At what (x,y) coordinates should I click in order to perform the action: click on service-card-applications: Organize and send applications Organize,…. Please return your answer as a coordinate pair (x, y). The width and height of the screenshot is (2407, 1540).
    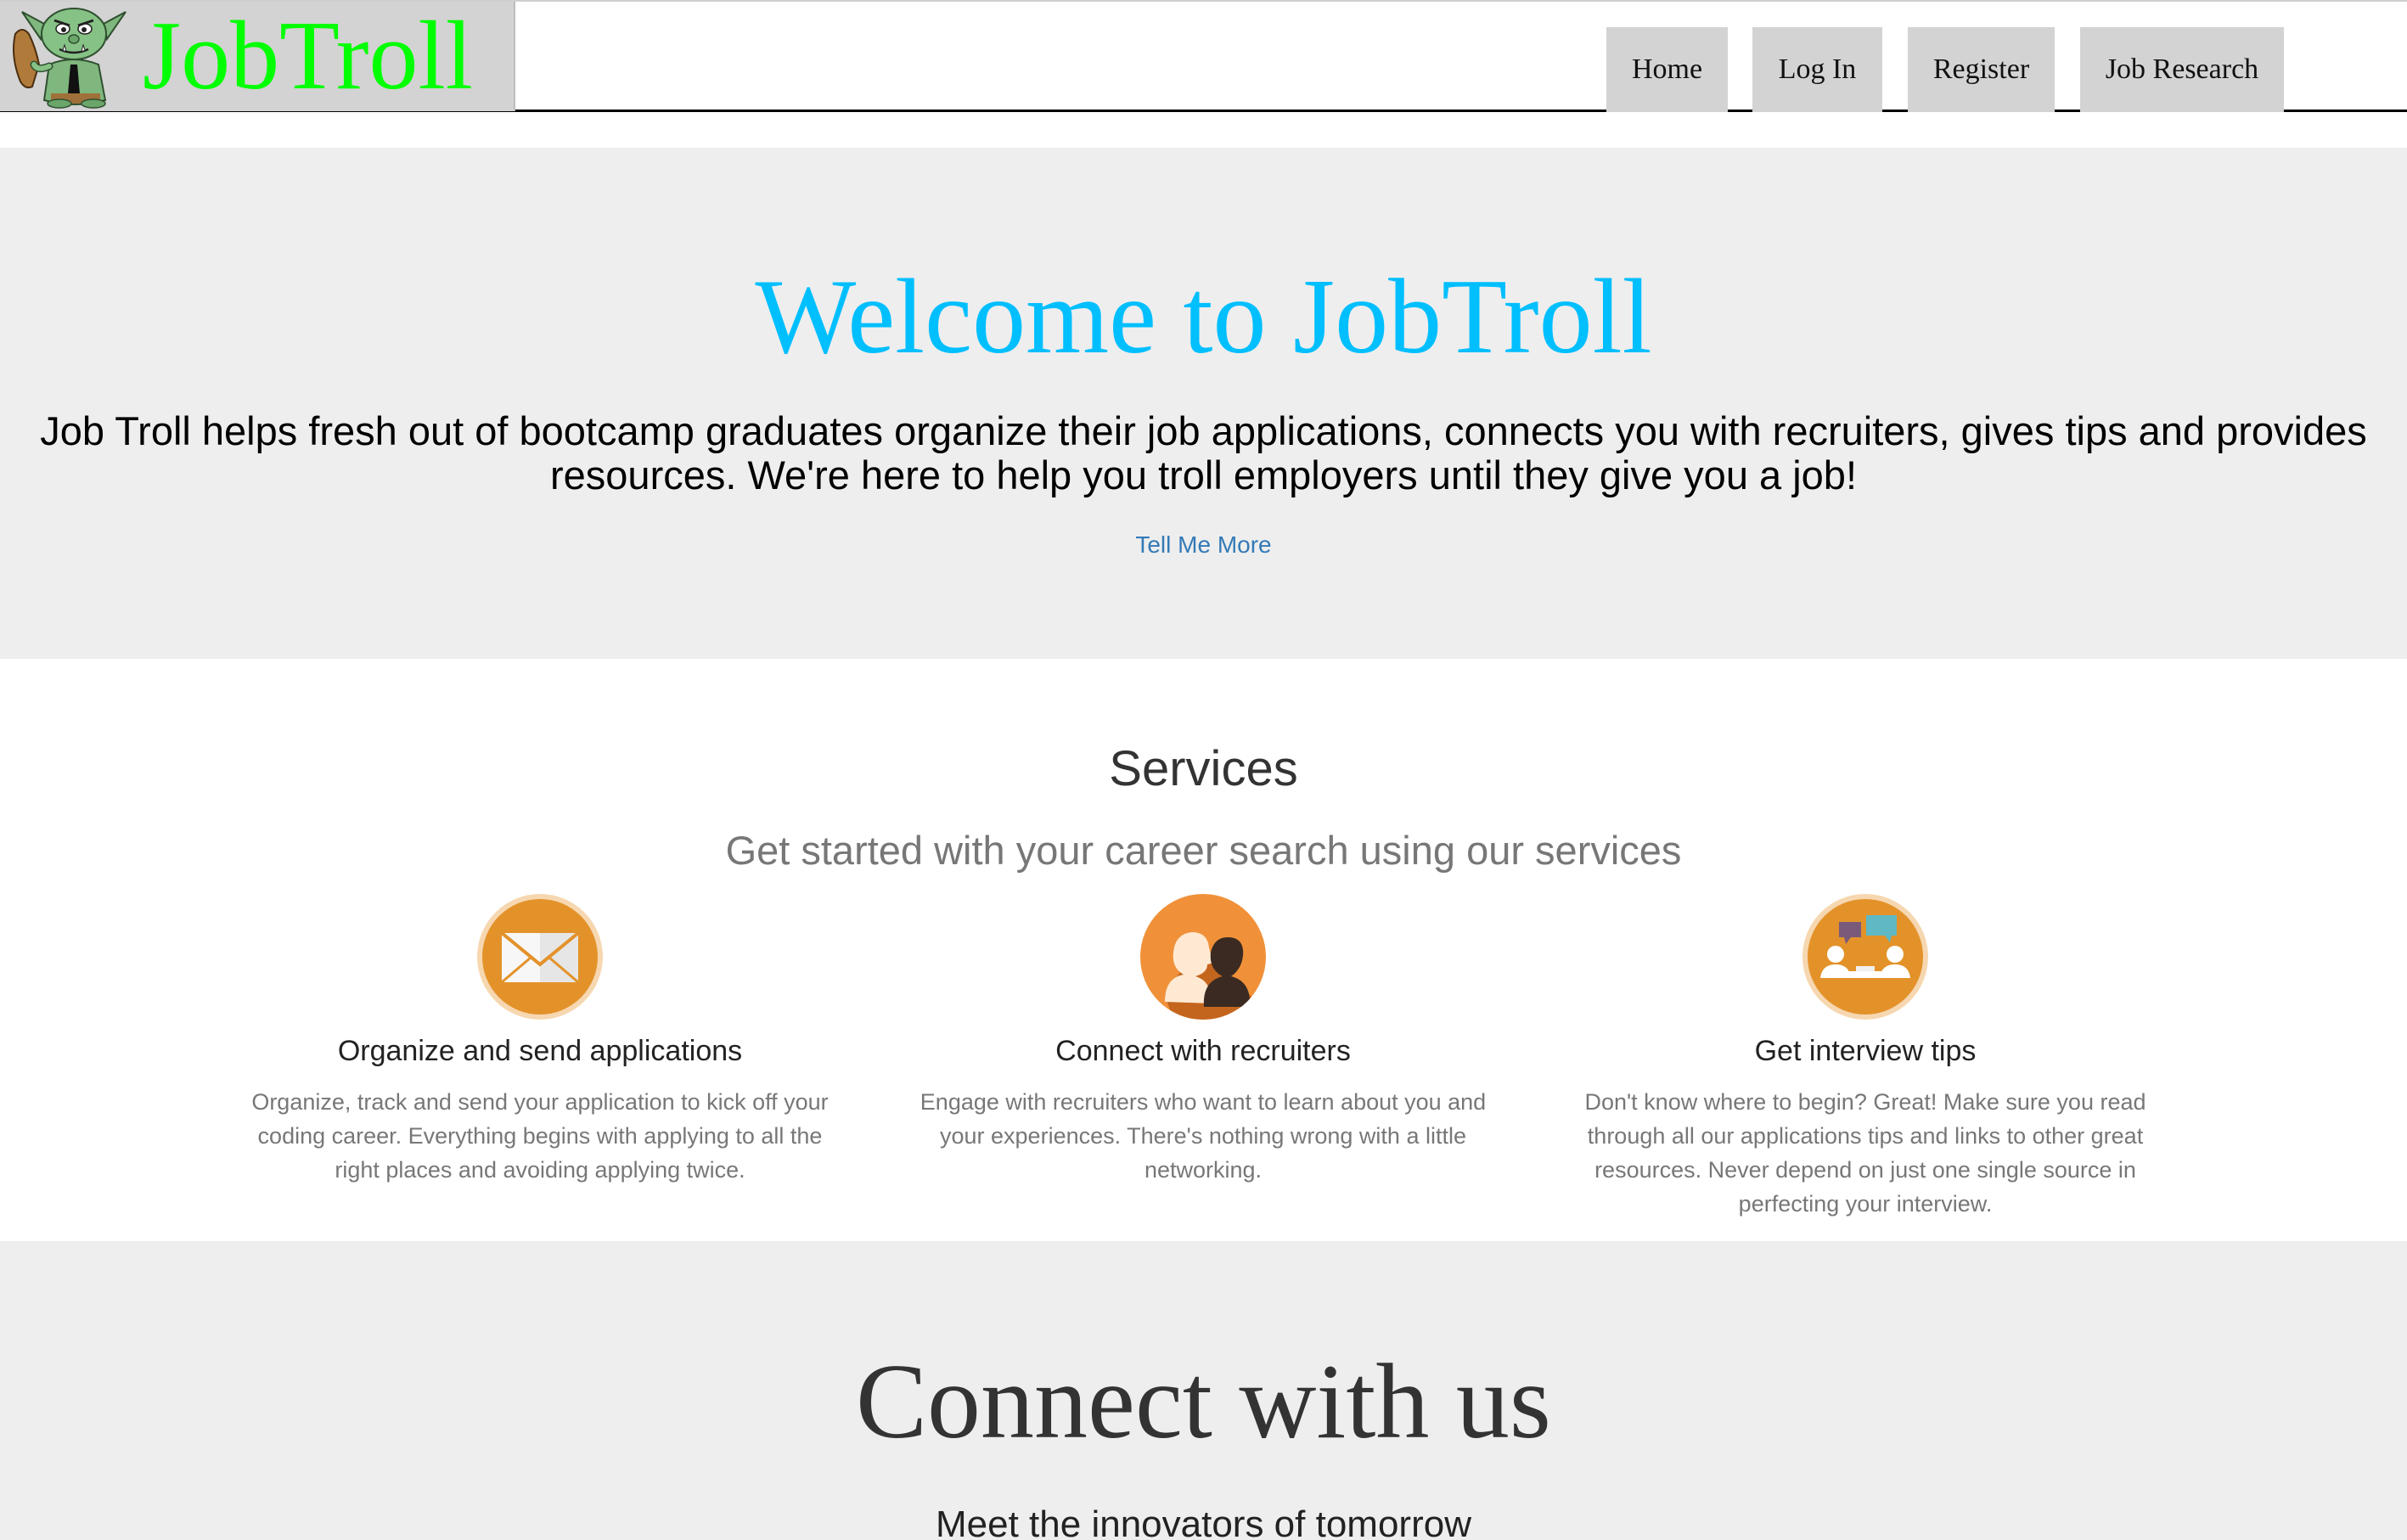
    Looking at the image, I should click on (540, 1040).